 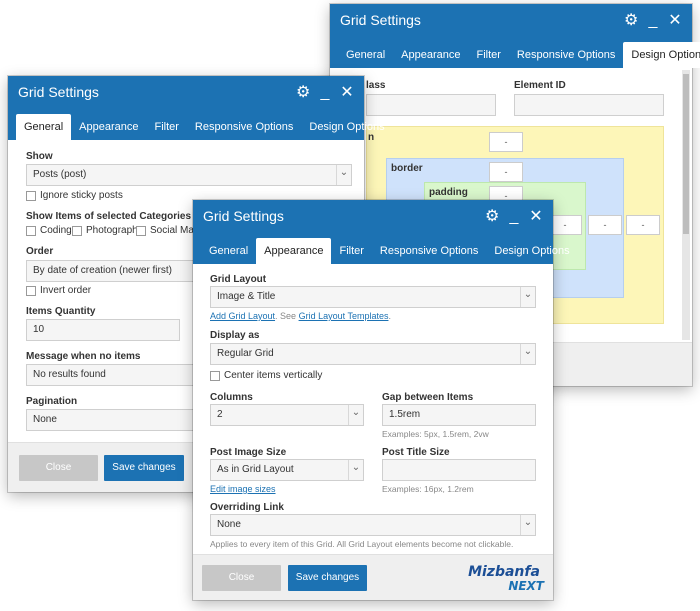 I want to click on border-label: border, so click(x=407, y=168).